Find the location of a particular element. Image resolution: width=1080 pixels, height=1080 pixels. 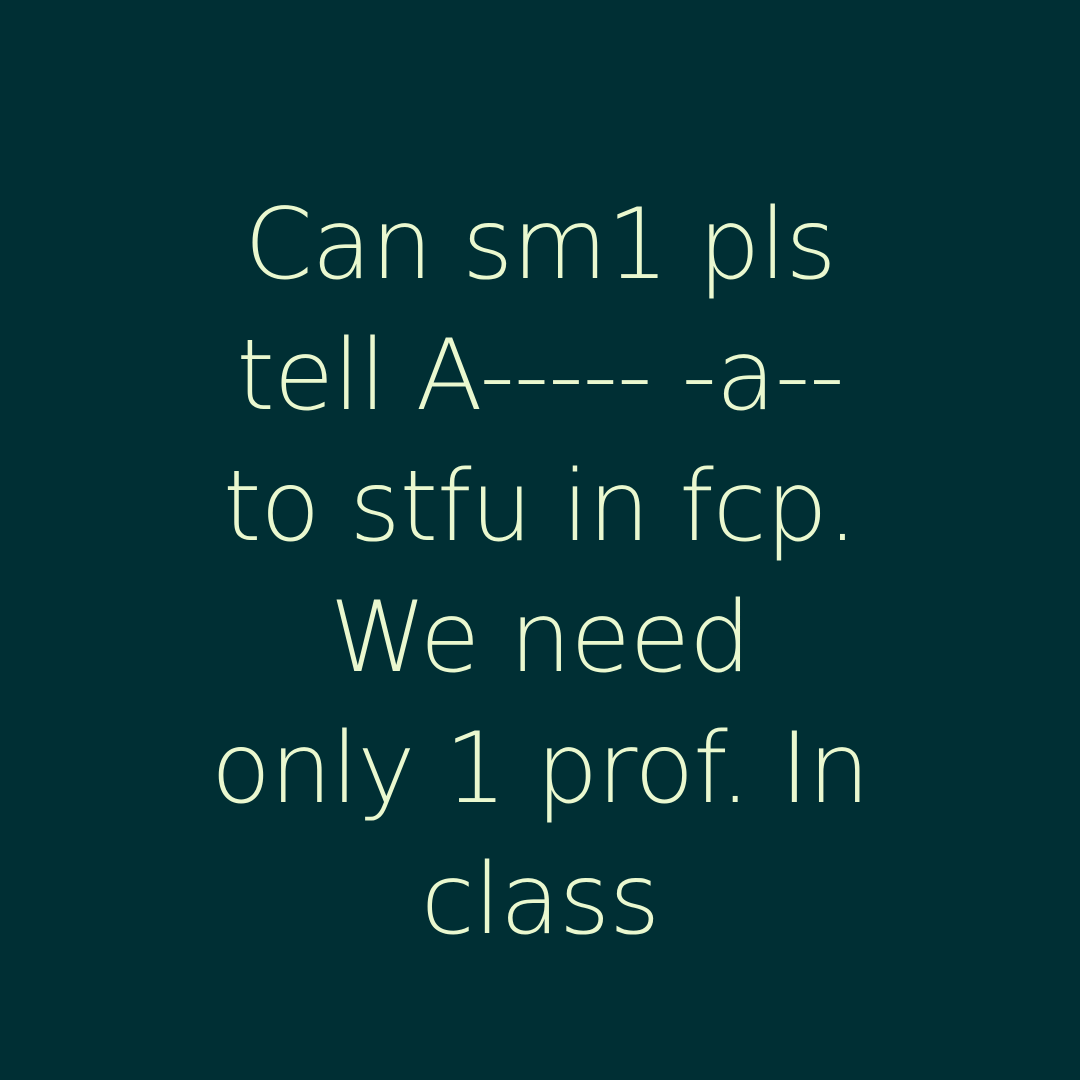

text-line-3: to stfu in fcp. is located at coordinates (540, 507).